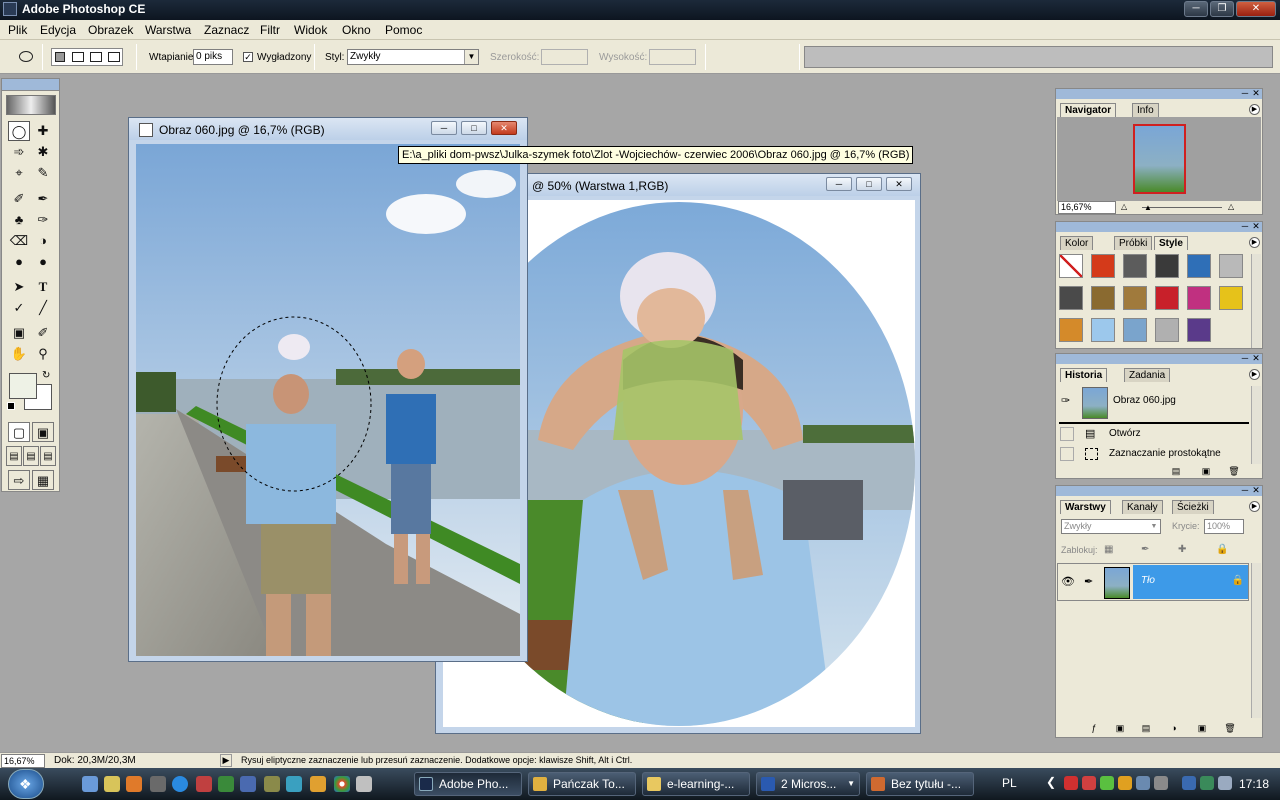 The width and height of the screenshot is (1280, 800). What do you see at coordinates (1111, 526) in the screenshot?
I see `blend-mode-select: Zwykły ▼` at bounding box center [1111, 526].